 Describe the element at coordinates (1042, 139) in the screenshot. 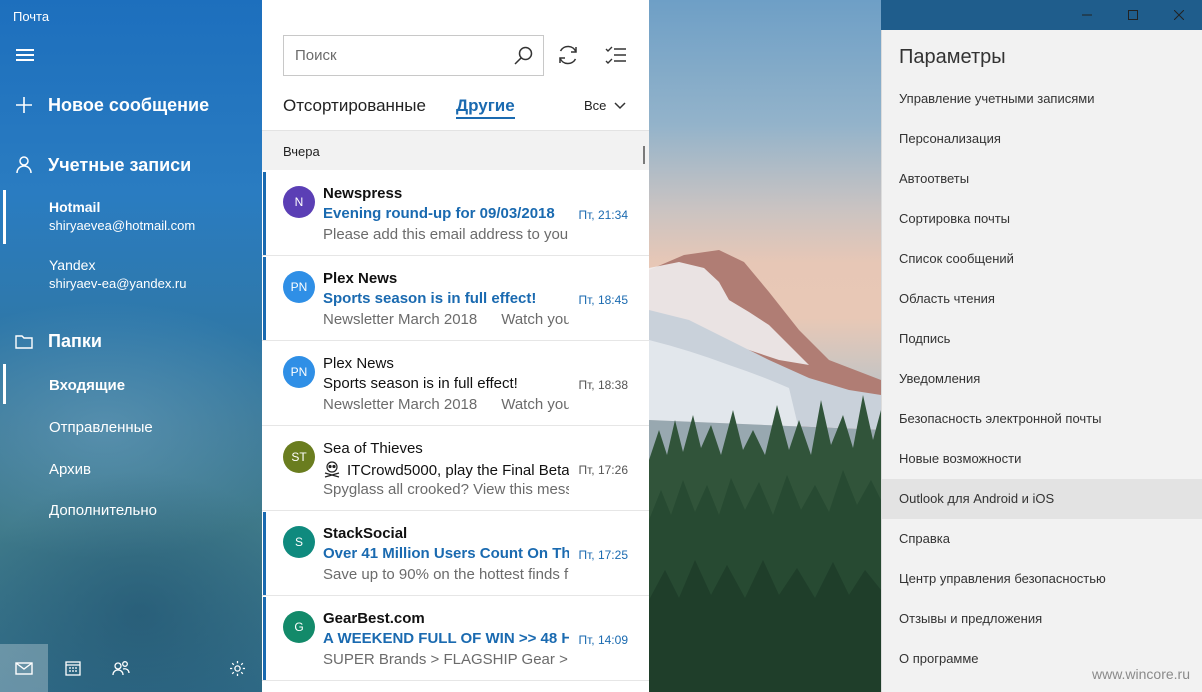

I see `settings-item: Персонализация` at that location.